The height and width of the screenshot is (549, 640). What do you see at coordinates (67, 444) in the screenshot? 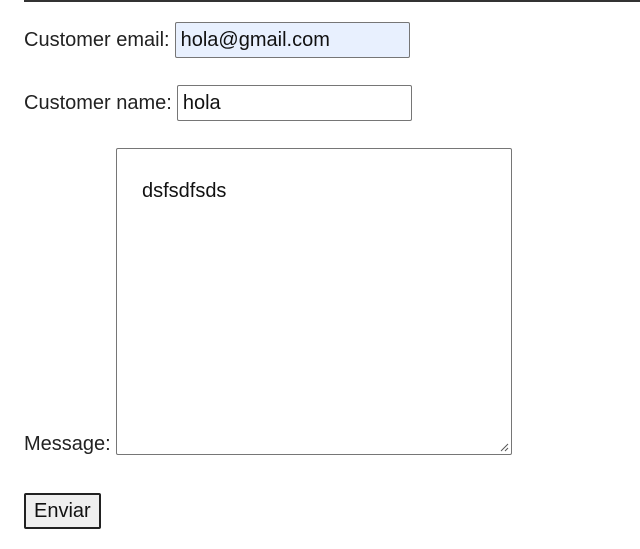
I see `message-label: Message:` at bounding box center [67, 444].